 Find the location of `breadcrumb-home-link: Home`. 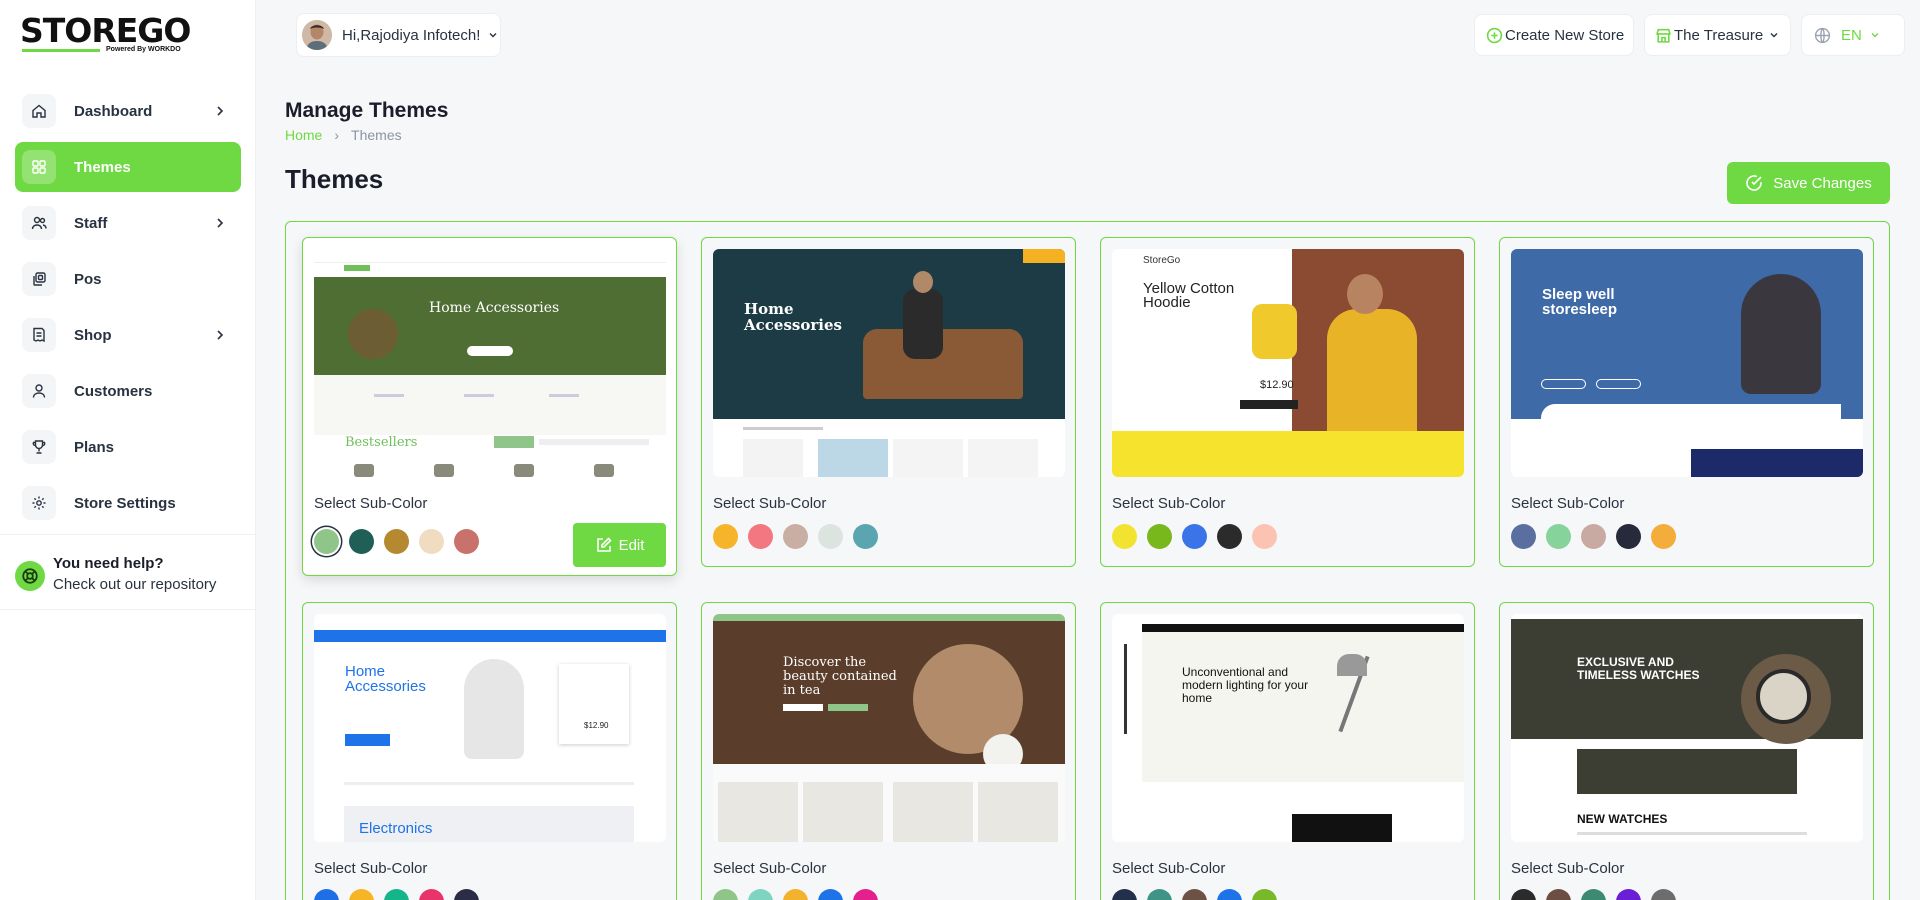

breadcrumb-home-link: Home is located at coordinates (303, 135).